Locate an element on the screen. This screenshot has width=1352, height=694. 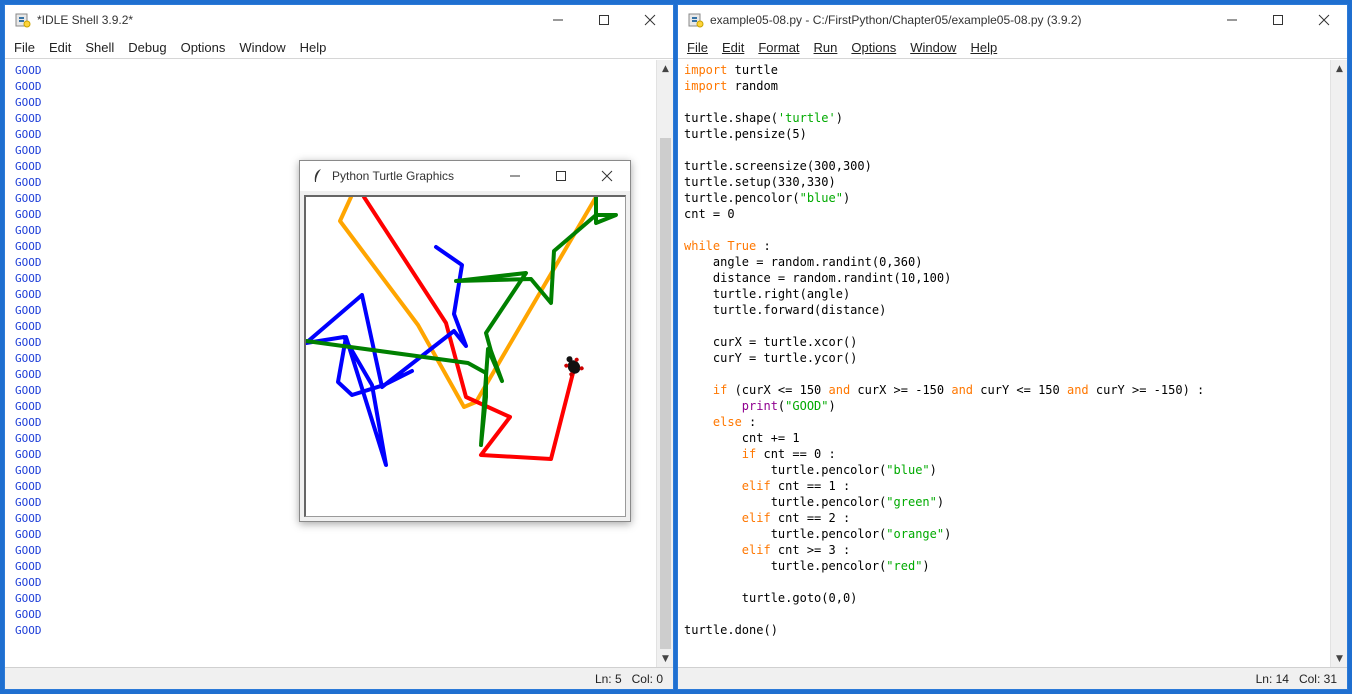
code-line: cnt = 0 is located at coordinates (944, 214).